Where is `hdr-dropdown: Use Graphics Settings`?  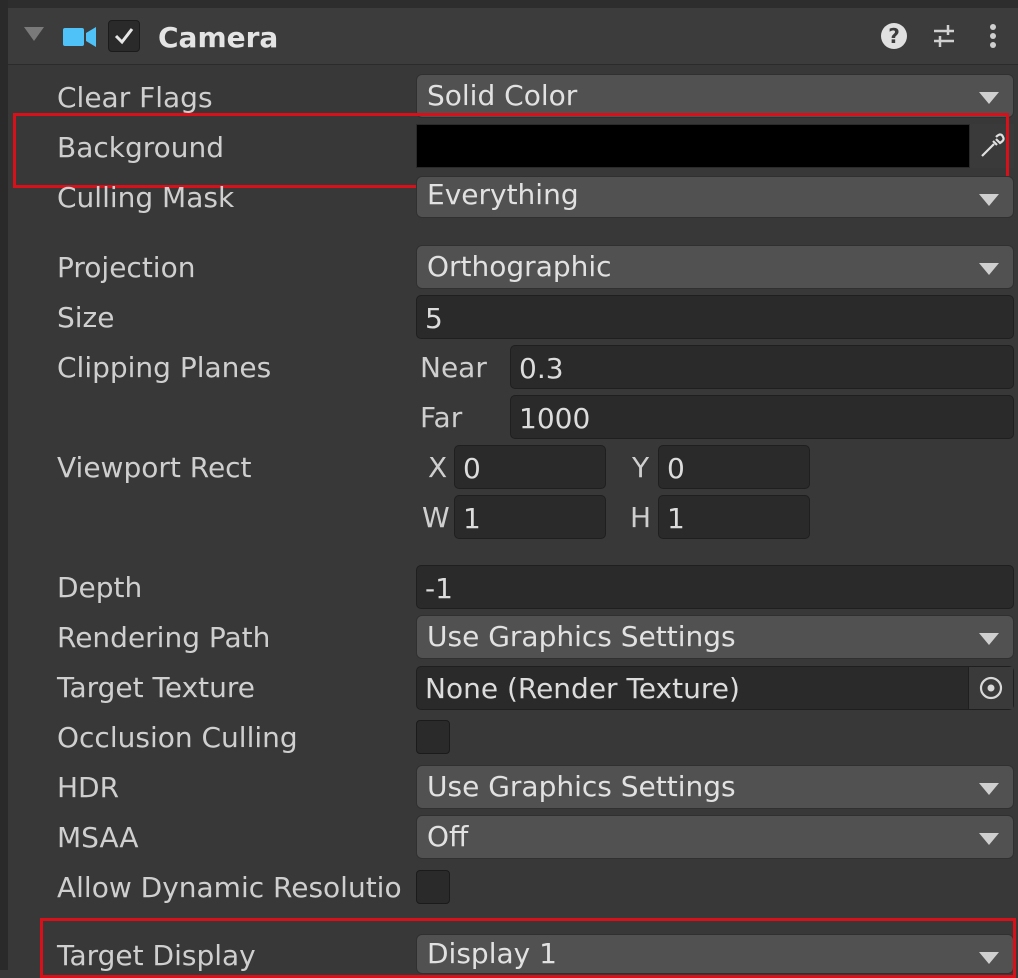 hdr-dropdown: Use Graphics Settings is located at coordinates (715, 787).